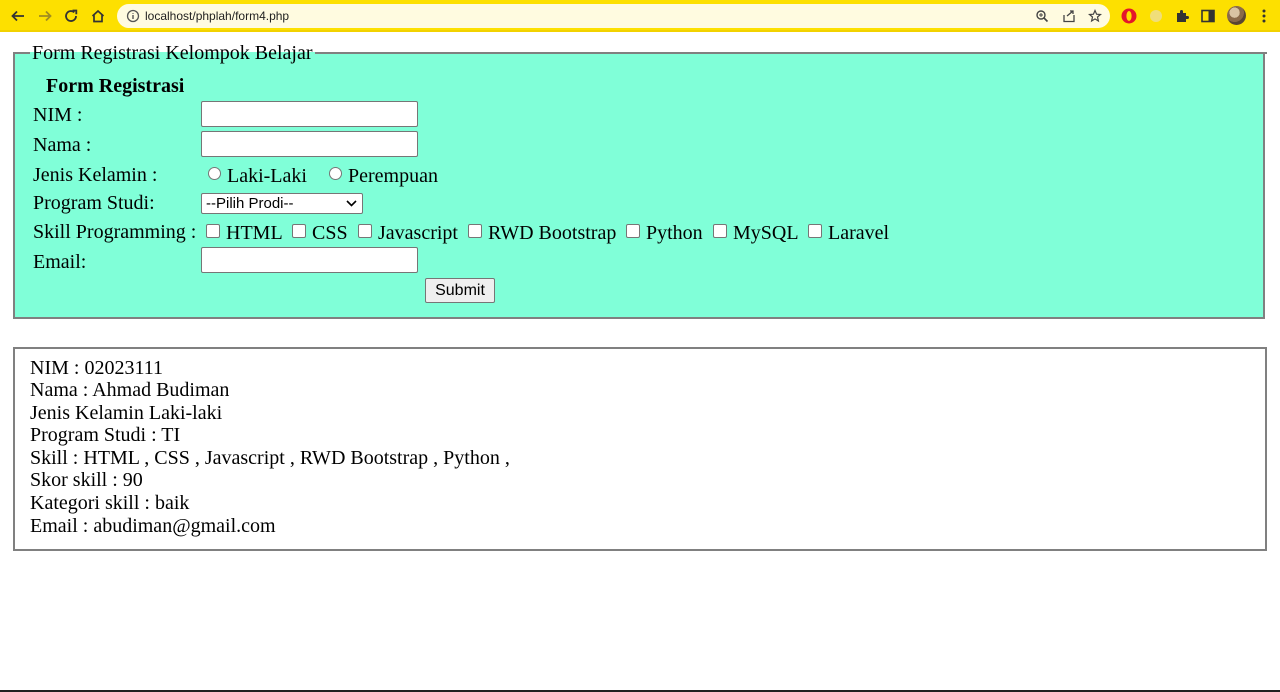 The height and width of the screenshot is (692, 1280). What do you see at coordinates (1208, 16) in the screenshot?
I see `side-panel-icon` at bounding box center [1208, 16].